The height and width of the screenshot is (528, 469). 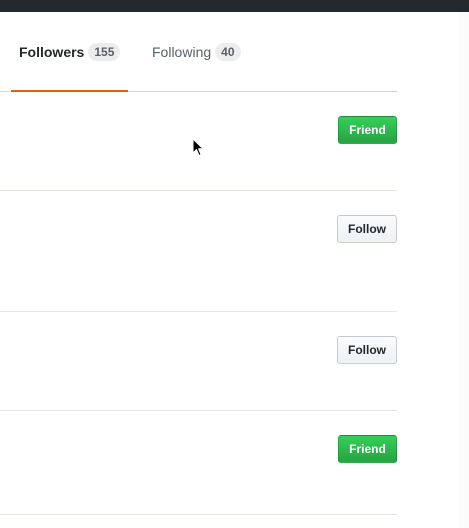 I want to click on tab-following: Following 40, so click(x=196, y=51).